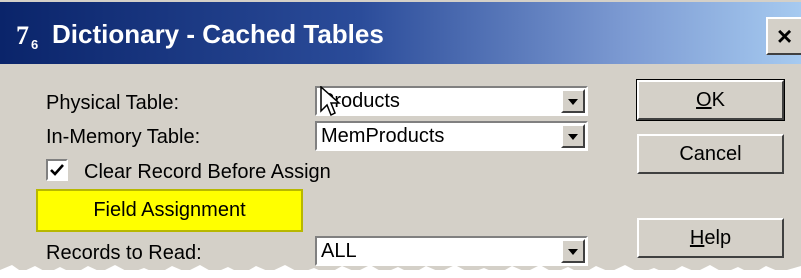 Image resolution: width=801 pixels, height=278 pixels. I want to click on in-memory-table-value: MemProducts, so click(383, 136).